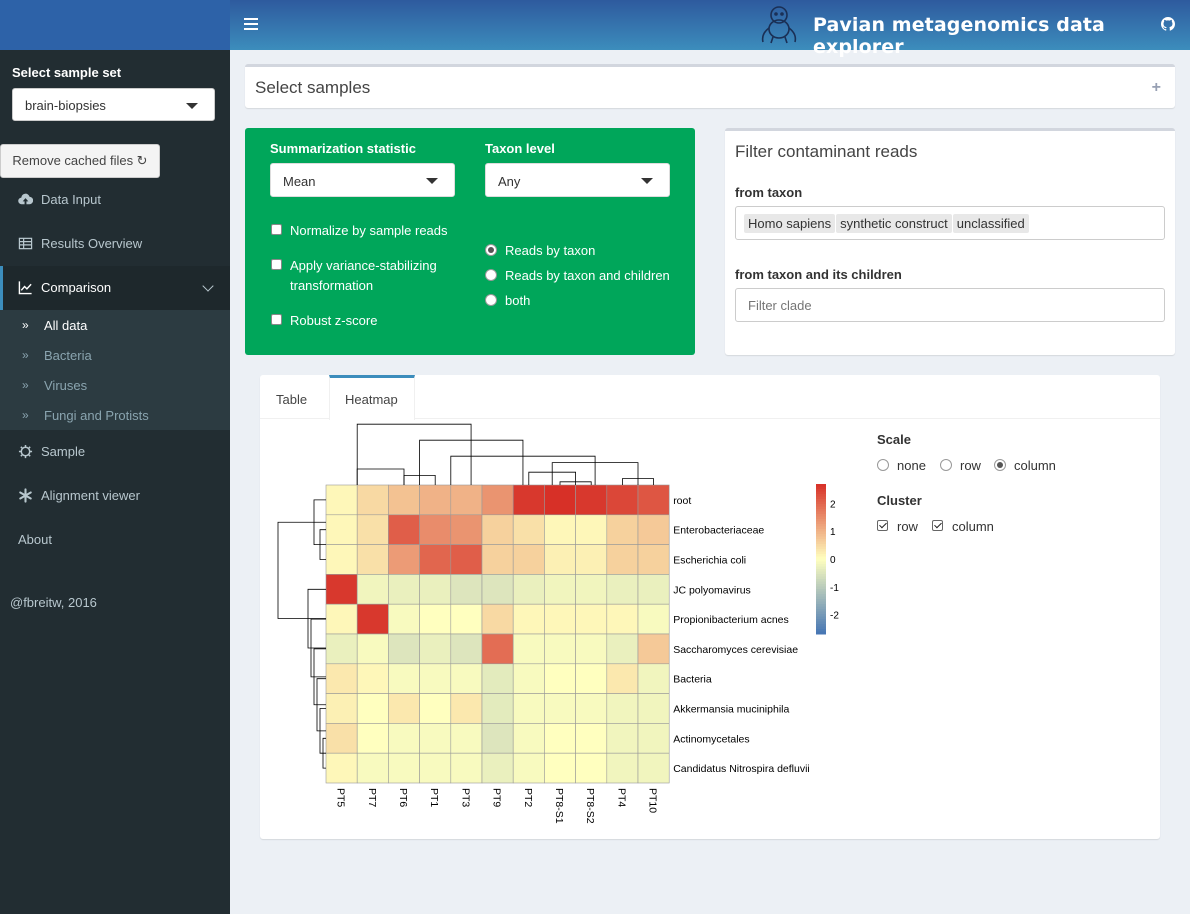  What do you see at coordinates (590, 806) in the screenshot?
I see `column-label: PT8-S2` at bounding box center [590, 806].